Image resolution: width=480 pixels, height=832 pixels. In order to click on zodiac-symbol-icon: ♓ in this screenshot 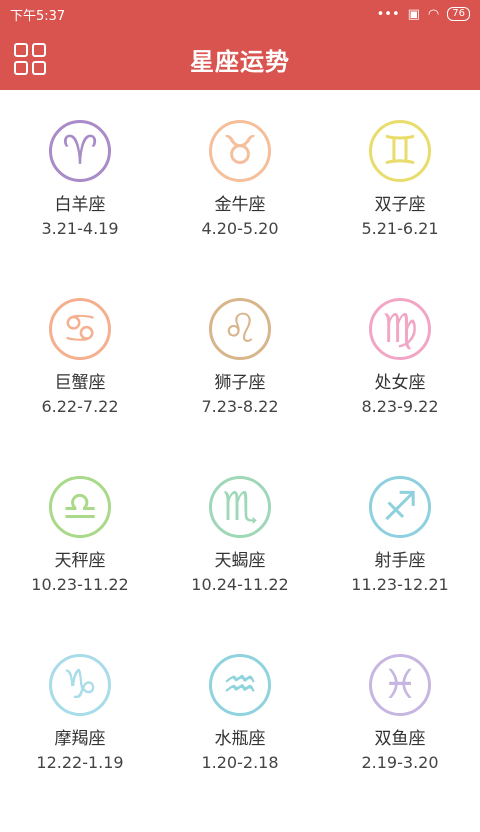, I will do `click(400, 685)`.